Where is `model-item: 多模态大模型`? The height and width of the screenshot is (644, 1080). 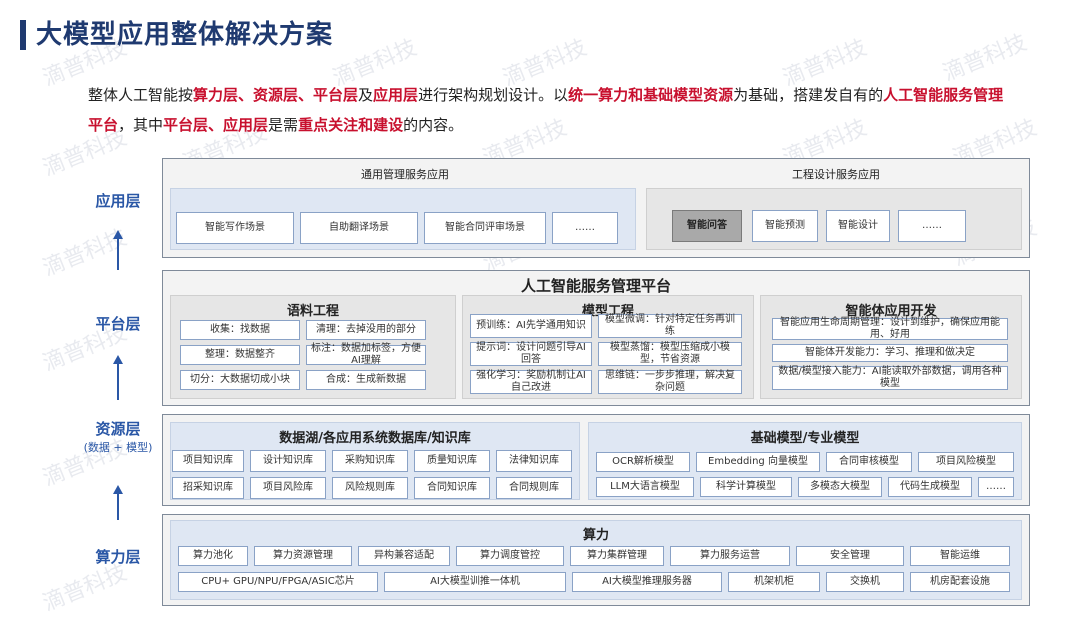 model-item: 多模态大模型 is located at coordinates (840, 487).